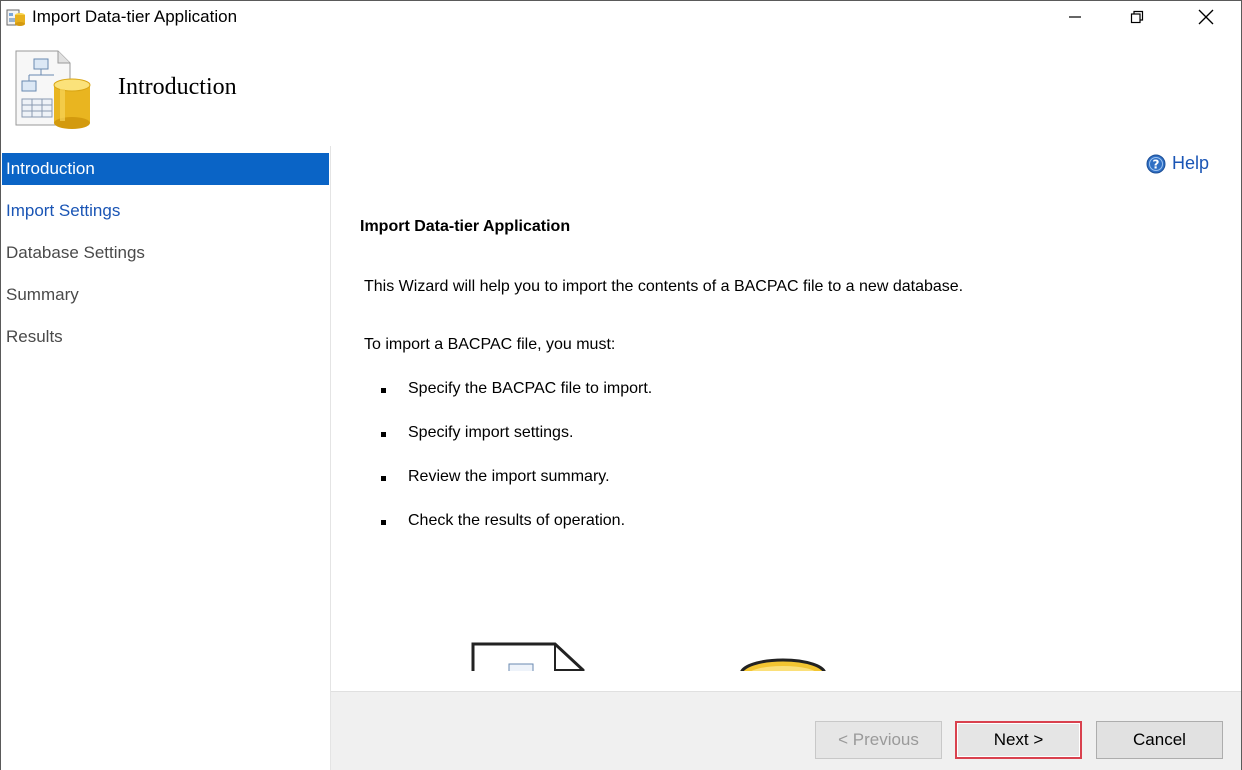  Describe the element at coordinates (16, 17) in the screenshot. I see `app-icon` at that location.